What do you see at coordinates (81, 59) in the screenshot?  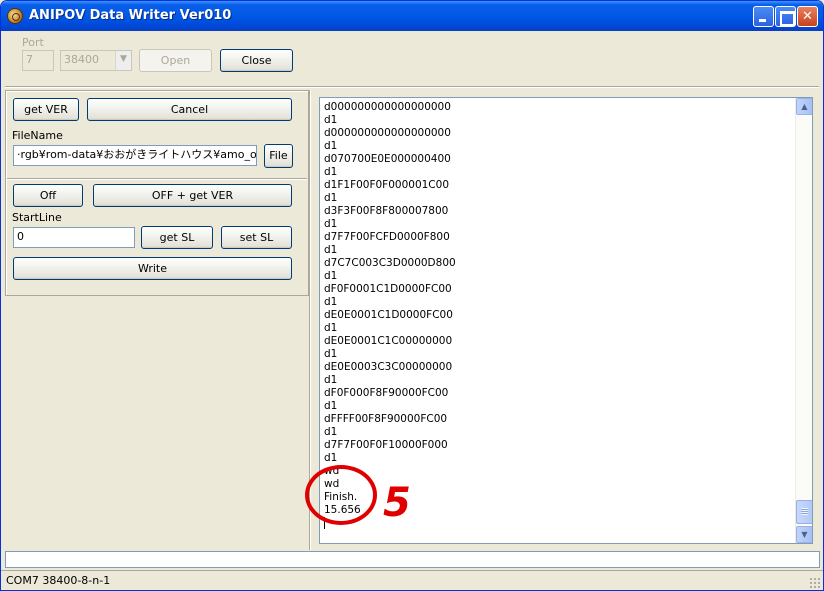 I see `baud-rate-value: 38400` at bounding box center [81, 59].